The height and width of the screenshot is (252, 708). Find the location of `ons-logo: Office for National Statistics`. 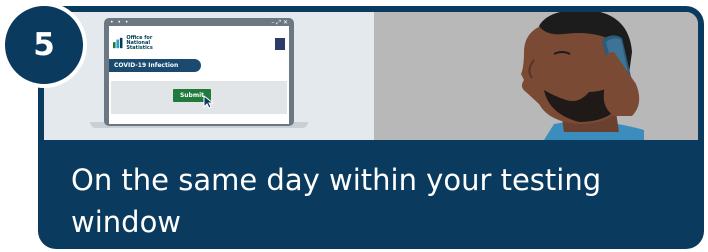

ons-logo: Office for National Statistics is located at coordinates (142, 42).